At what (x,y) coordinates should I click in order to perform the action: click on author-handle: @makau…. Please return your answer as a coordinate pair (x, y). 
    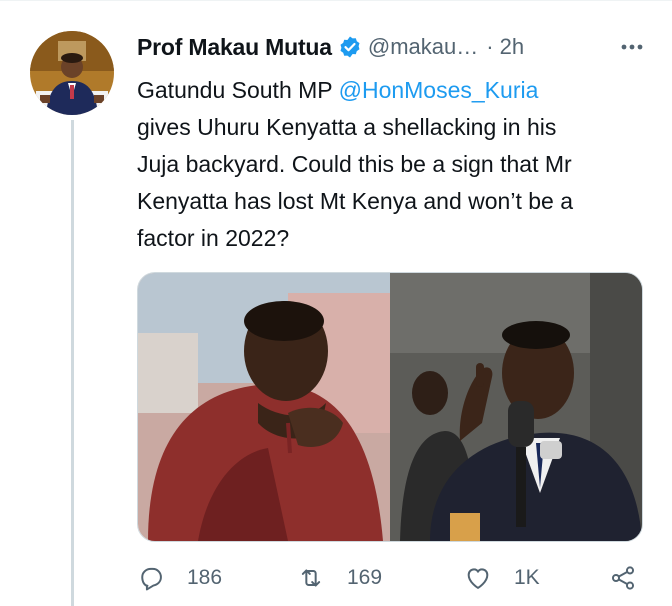
    Looking at the image, I should click on (423, 47).